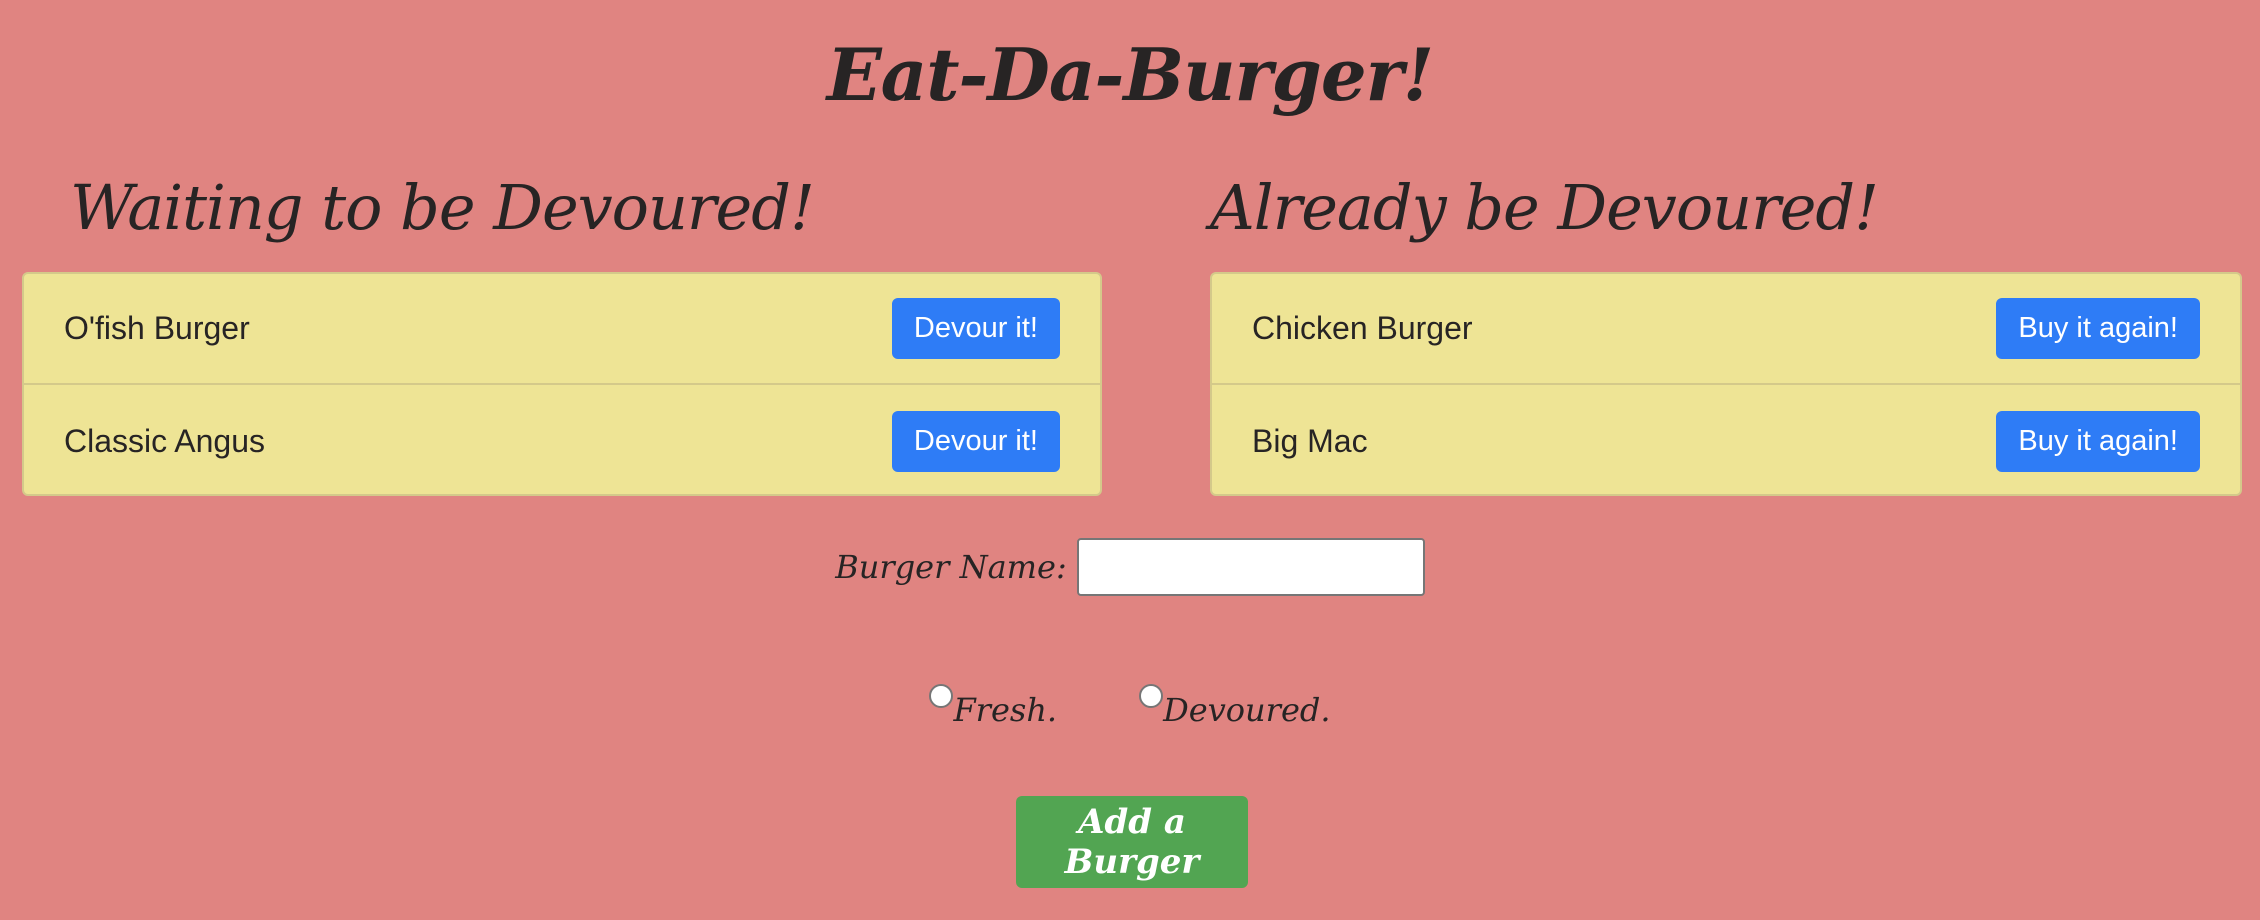  Describe the element at coordinates (1151, 696) in the screenshot. I see `radio-devoured-circle` at that location.